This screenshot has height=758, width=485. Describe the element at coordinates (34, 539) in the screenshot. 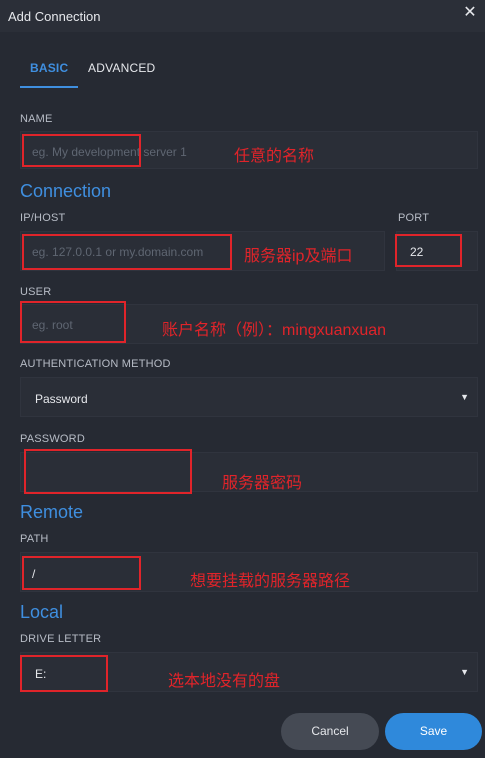

I see `path-label: PATH` at that location.